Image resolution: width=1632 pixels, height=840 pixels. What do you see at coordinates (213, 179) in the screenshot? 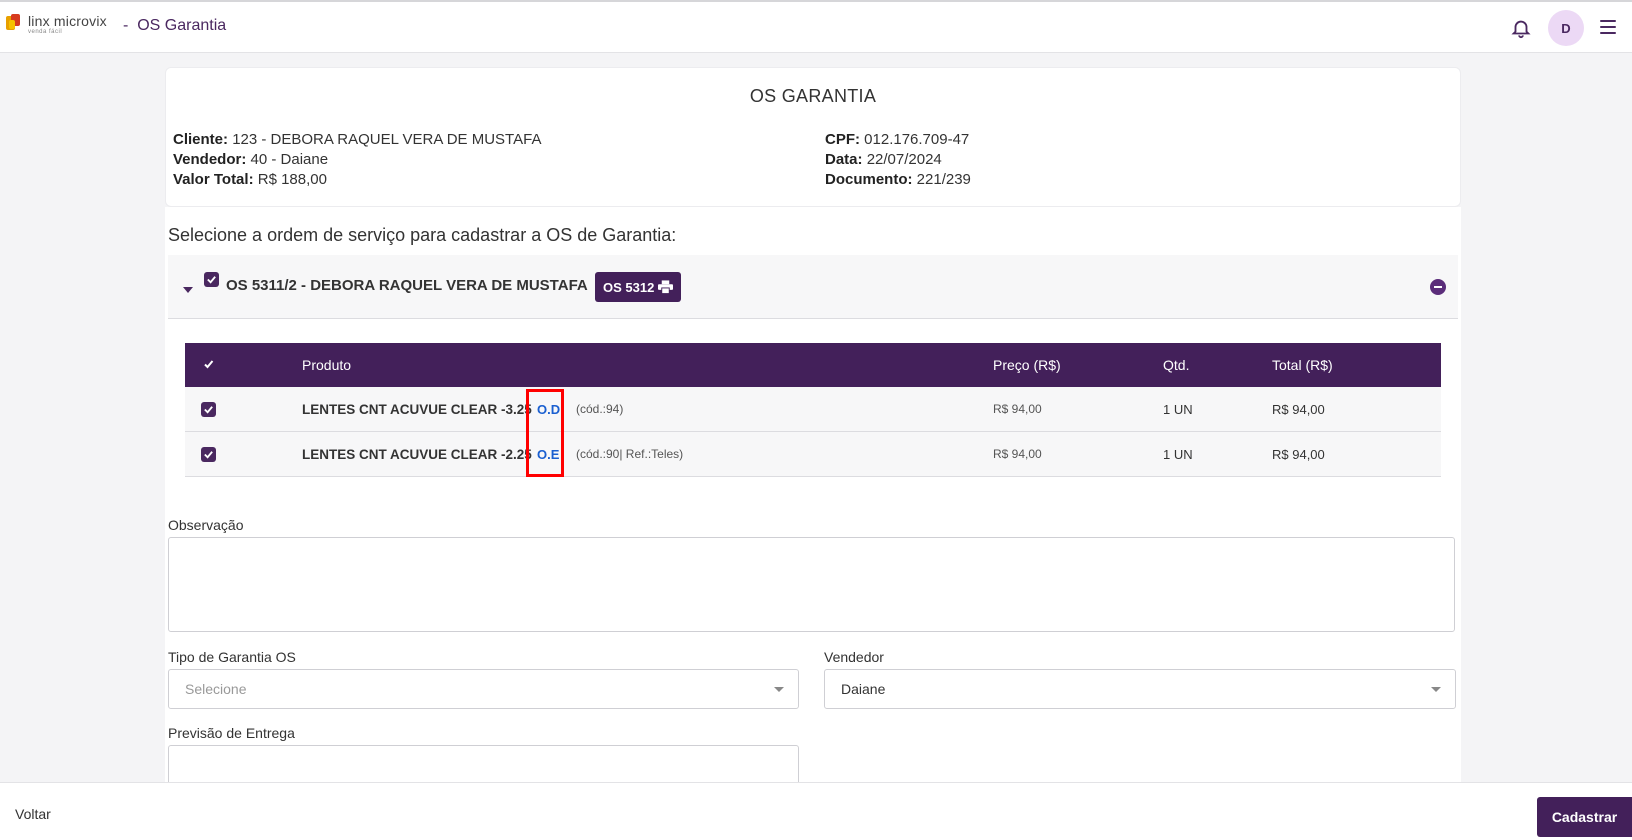
I see `valor-total-label: Valor Total:` at bounding box center [213, 179].